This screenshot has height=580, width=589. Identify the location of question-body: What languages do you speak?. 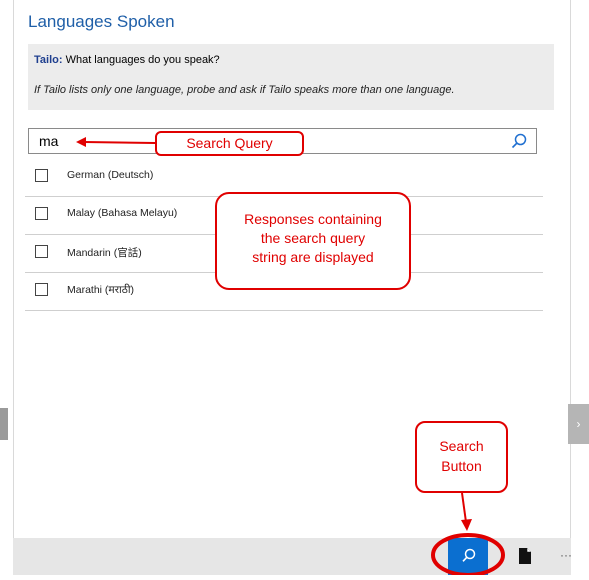
(141, 60).